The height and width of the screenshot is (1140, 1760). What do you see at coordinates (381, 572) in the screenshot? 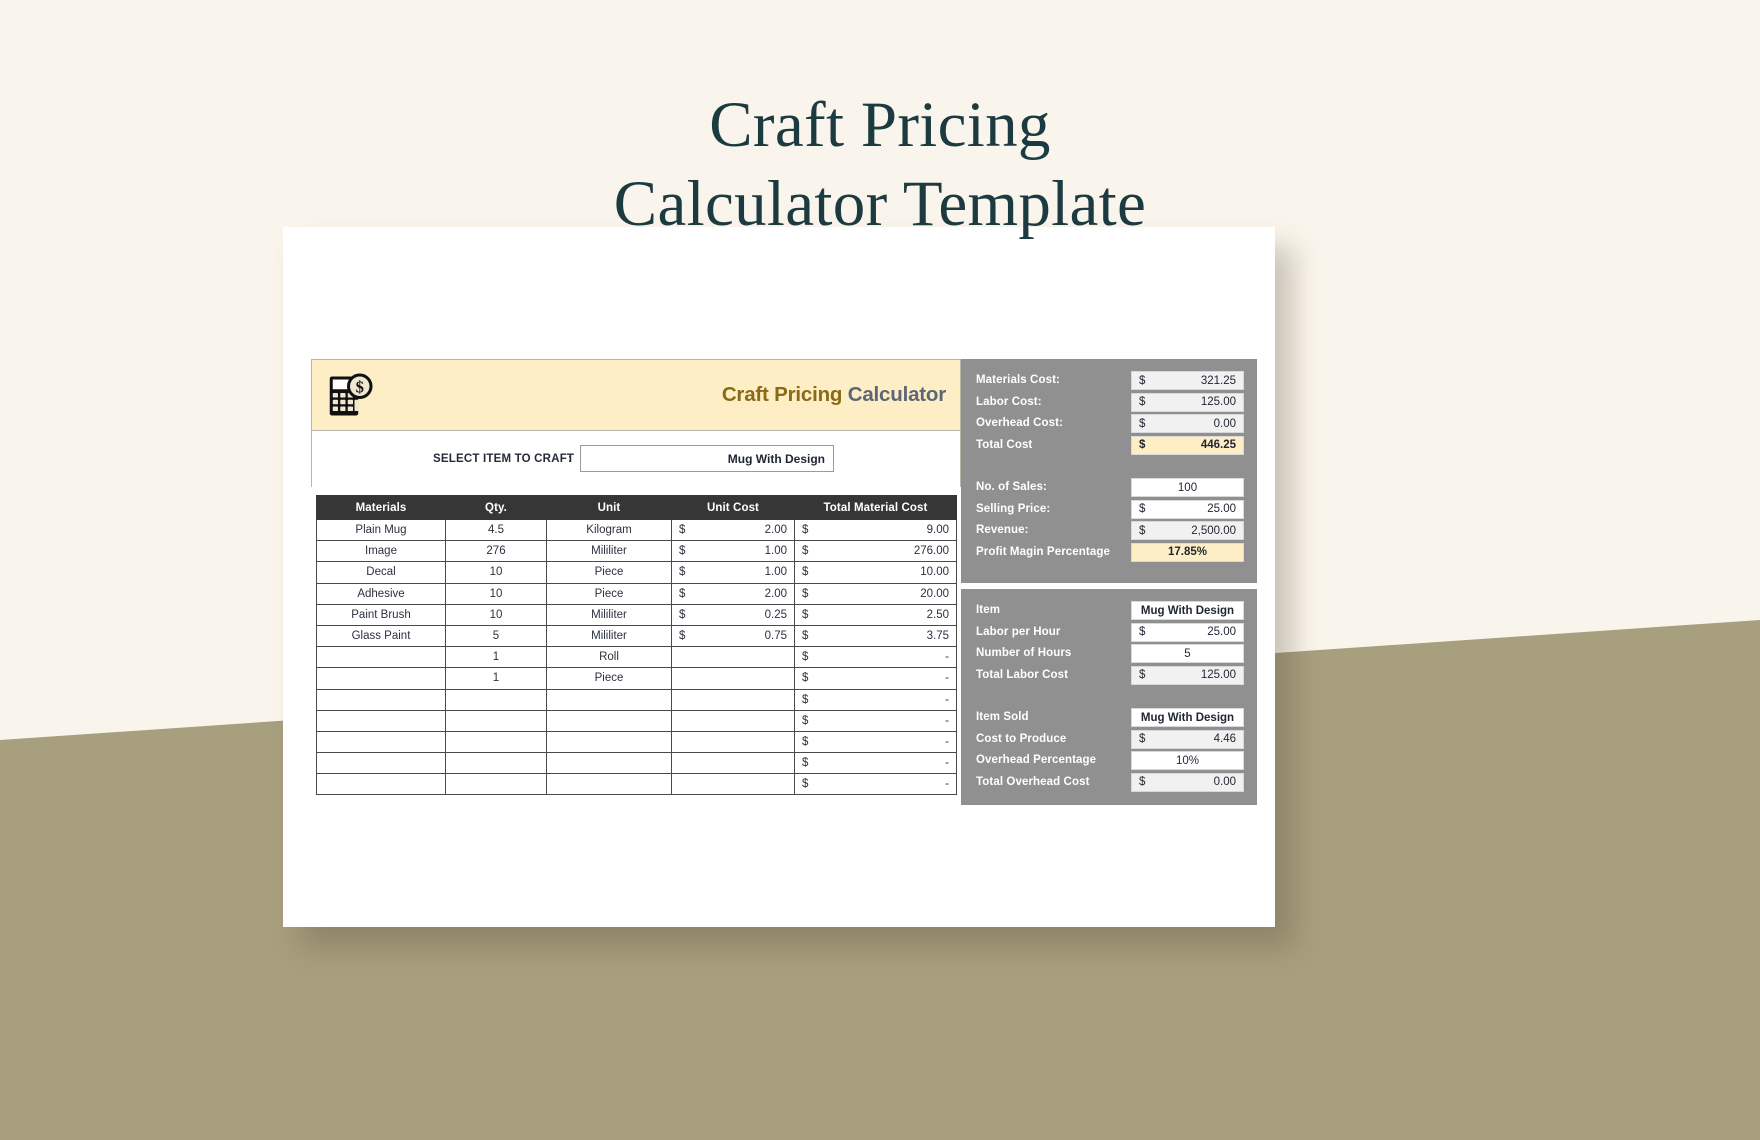
I see `cell-material: Decal` at bounding box center [381, 572].